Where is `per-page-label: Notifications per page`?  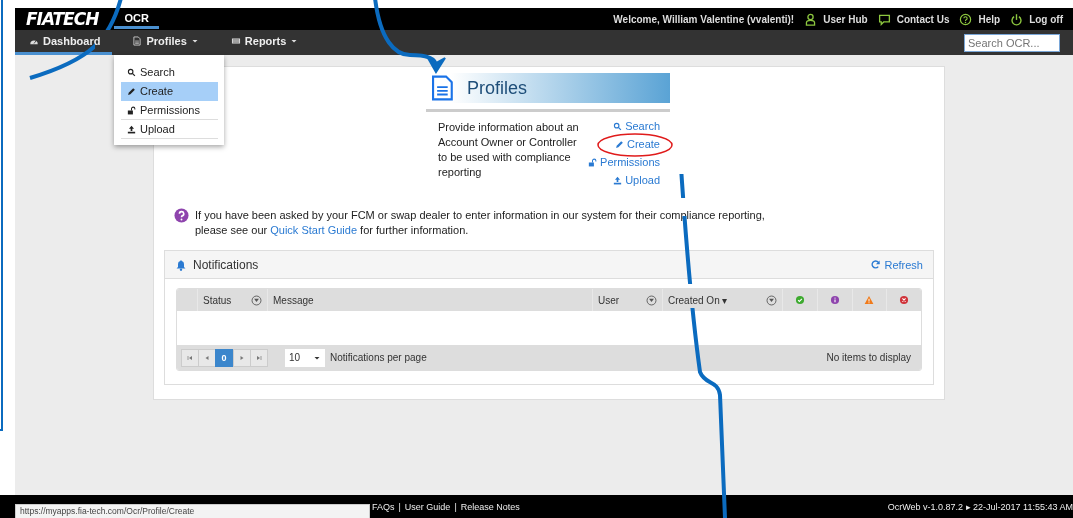 per-page-label: Notifications per page is located at coordinates (379, 357).